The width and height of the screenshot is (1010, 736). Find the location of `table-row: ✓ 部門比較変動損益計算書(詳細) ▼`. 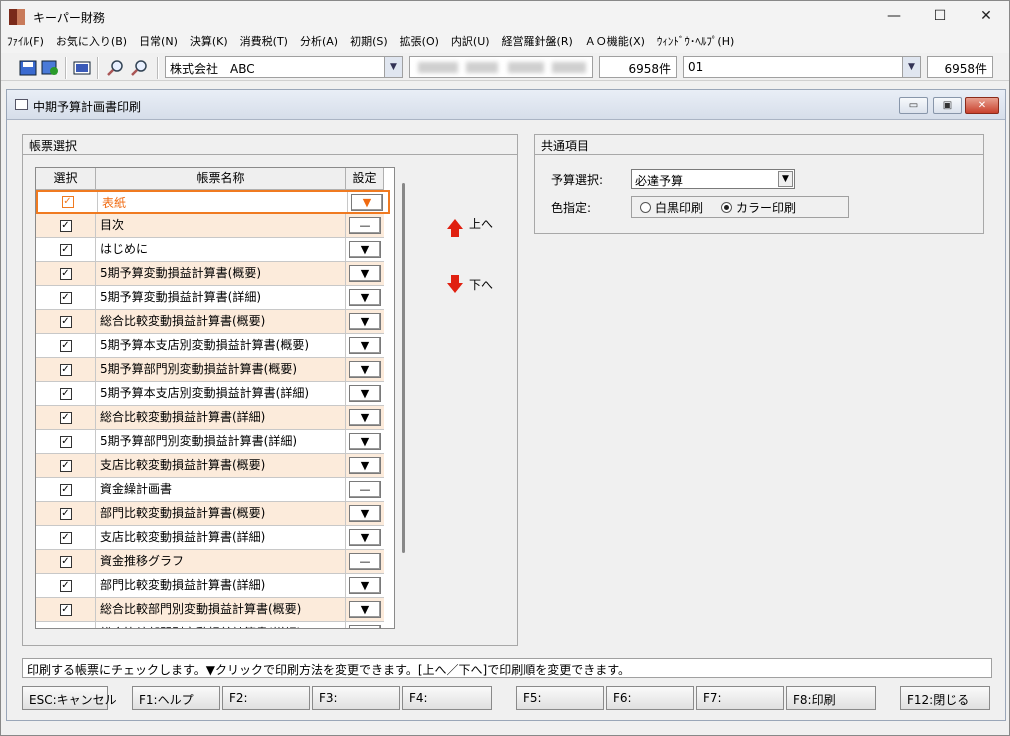

table-row: ✓ 部門比較変動損益計算書(詳細) ▼ is located at coordinates (210, 586).